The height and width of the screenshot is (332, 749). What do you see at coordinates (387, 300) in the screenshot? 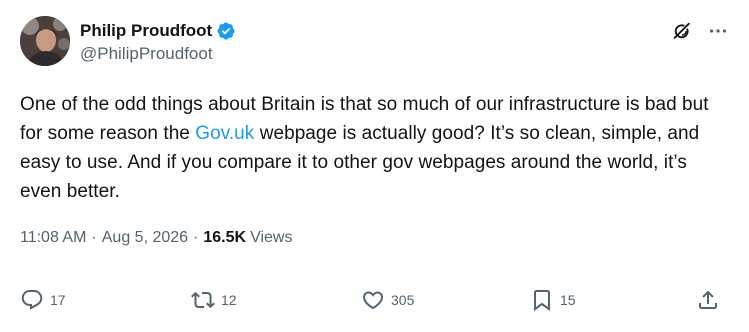
I see `like-button: 305` at bounding box center [387, 300].